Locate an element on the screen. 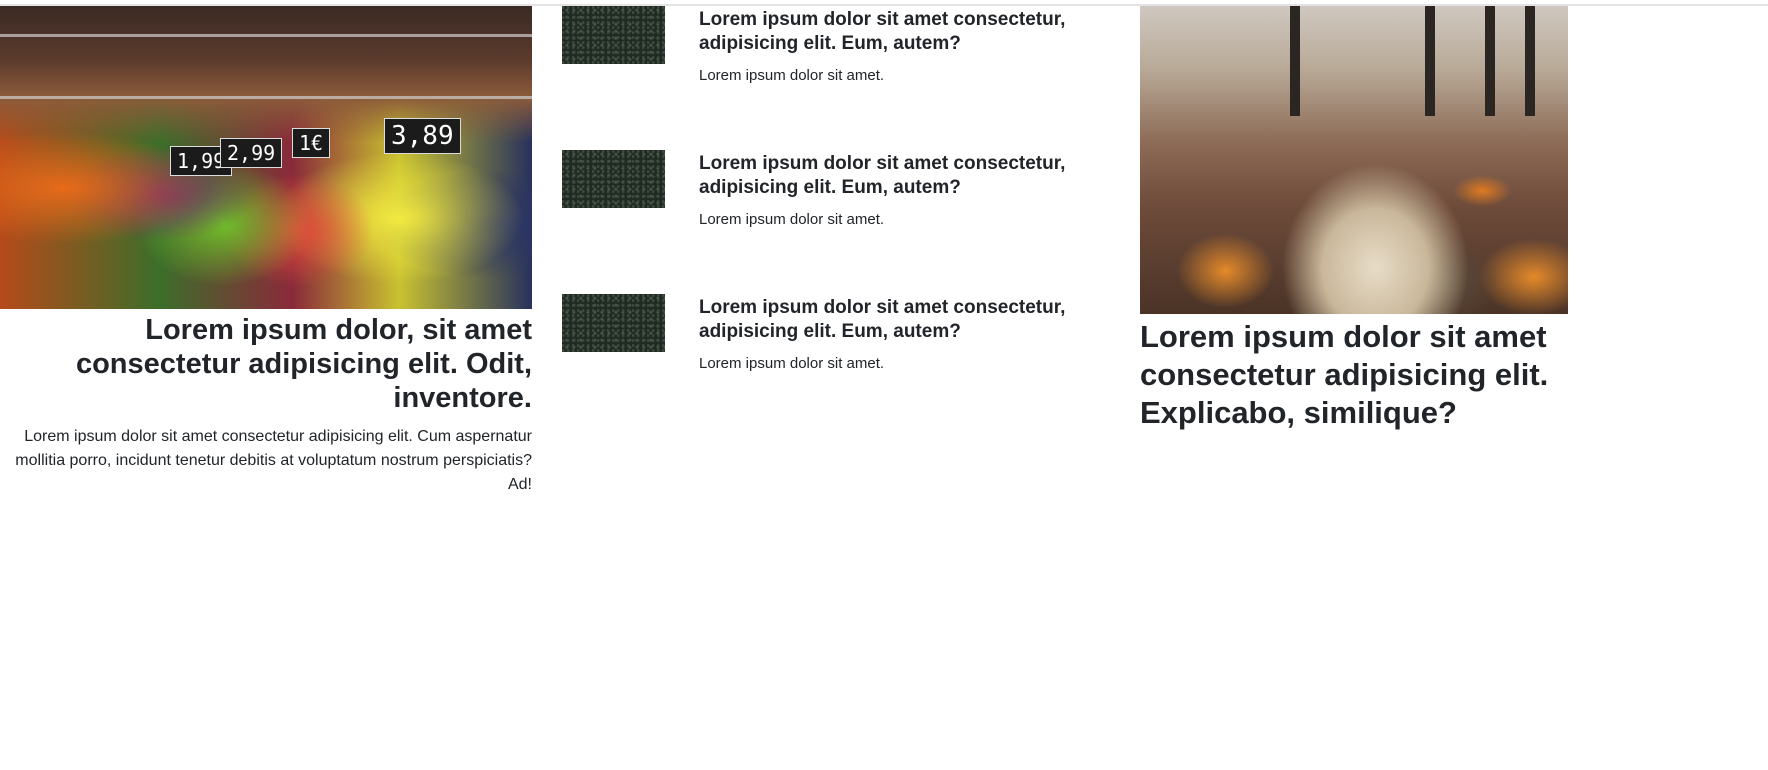 Image resolution: width=1768 pixels, height=770 pixels. market-image: 1,99 2,99 1€ 3,89 is located at coordinates (266, 157).